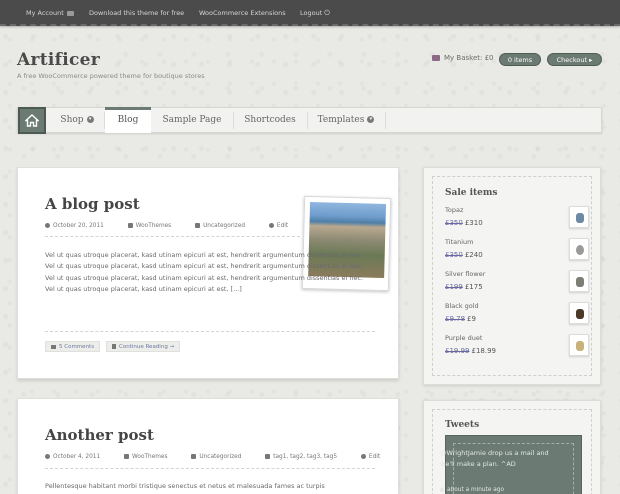 This screenshot has width=620, height=494. Describe the element at coordinates (50, 13) in the screenshot. I see `my-account-link: My Account` at that location.